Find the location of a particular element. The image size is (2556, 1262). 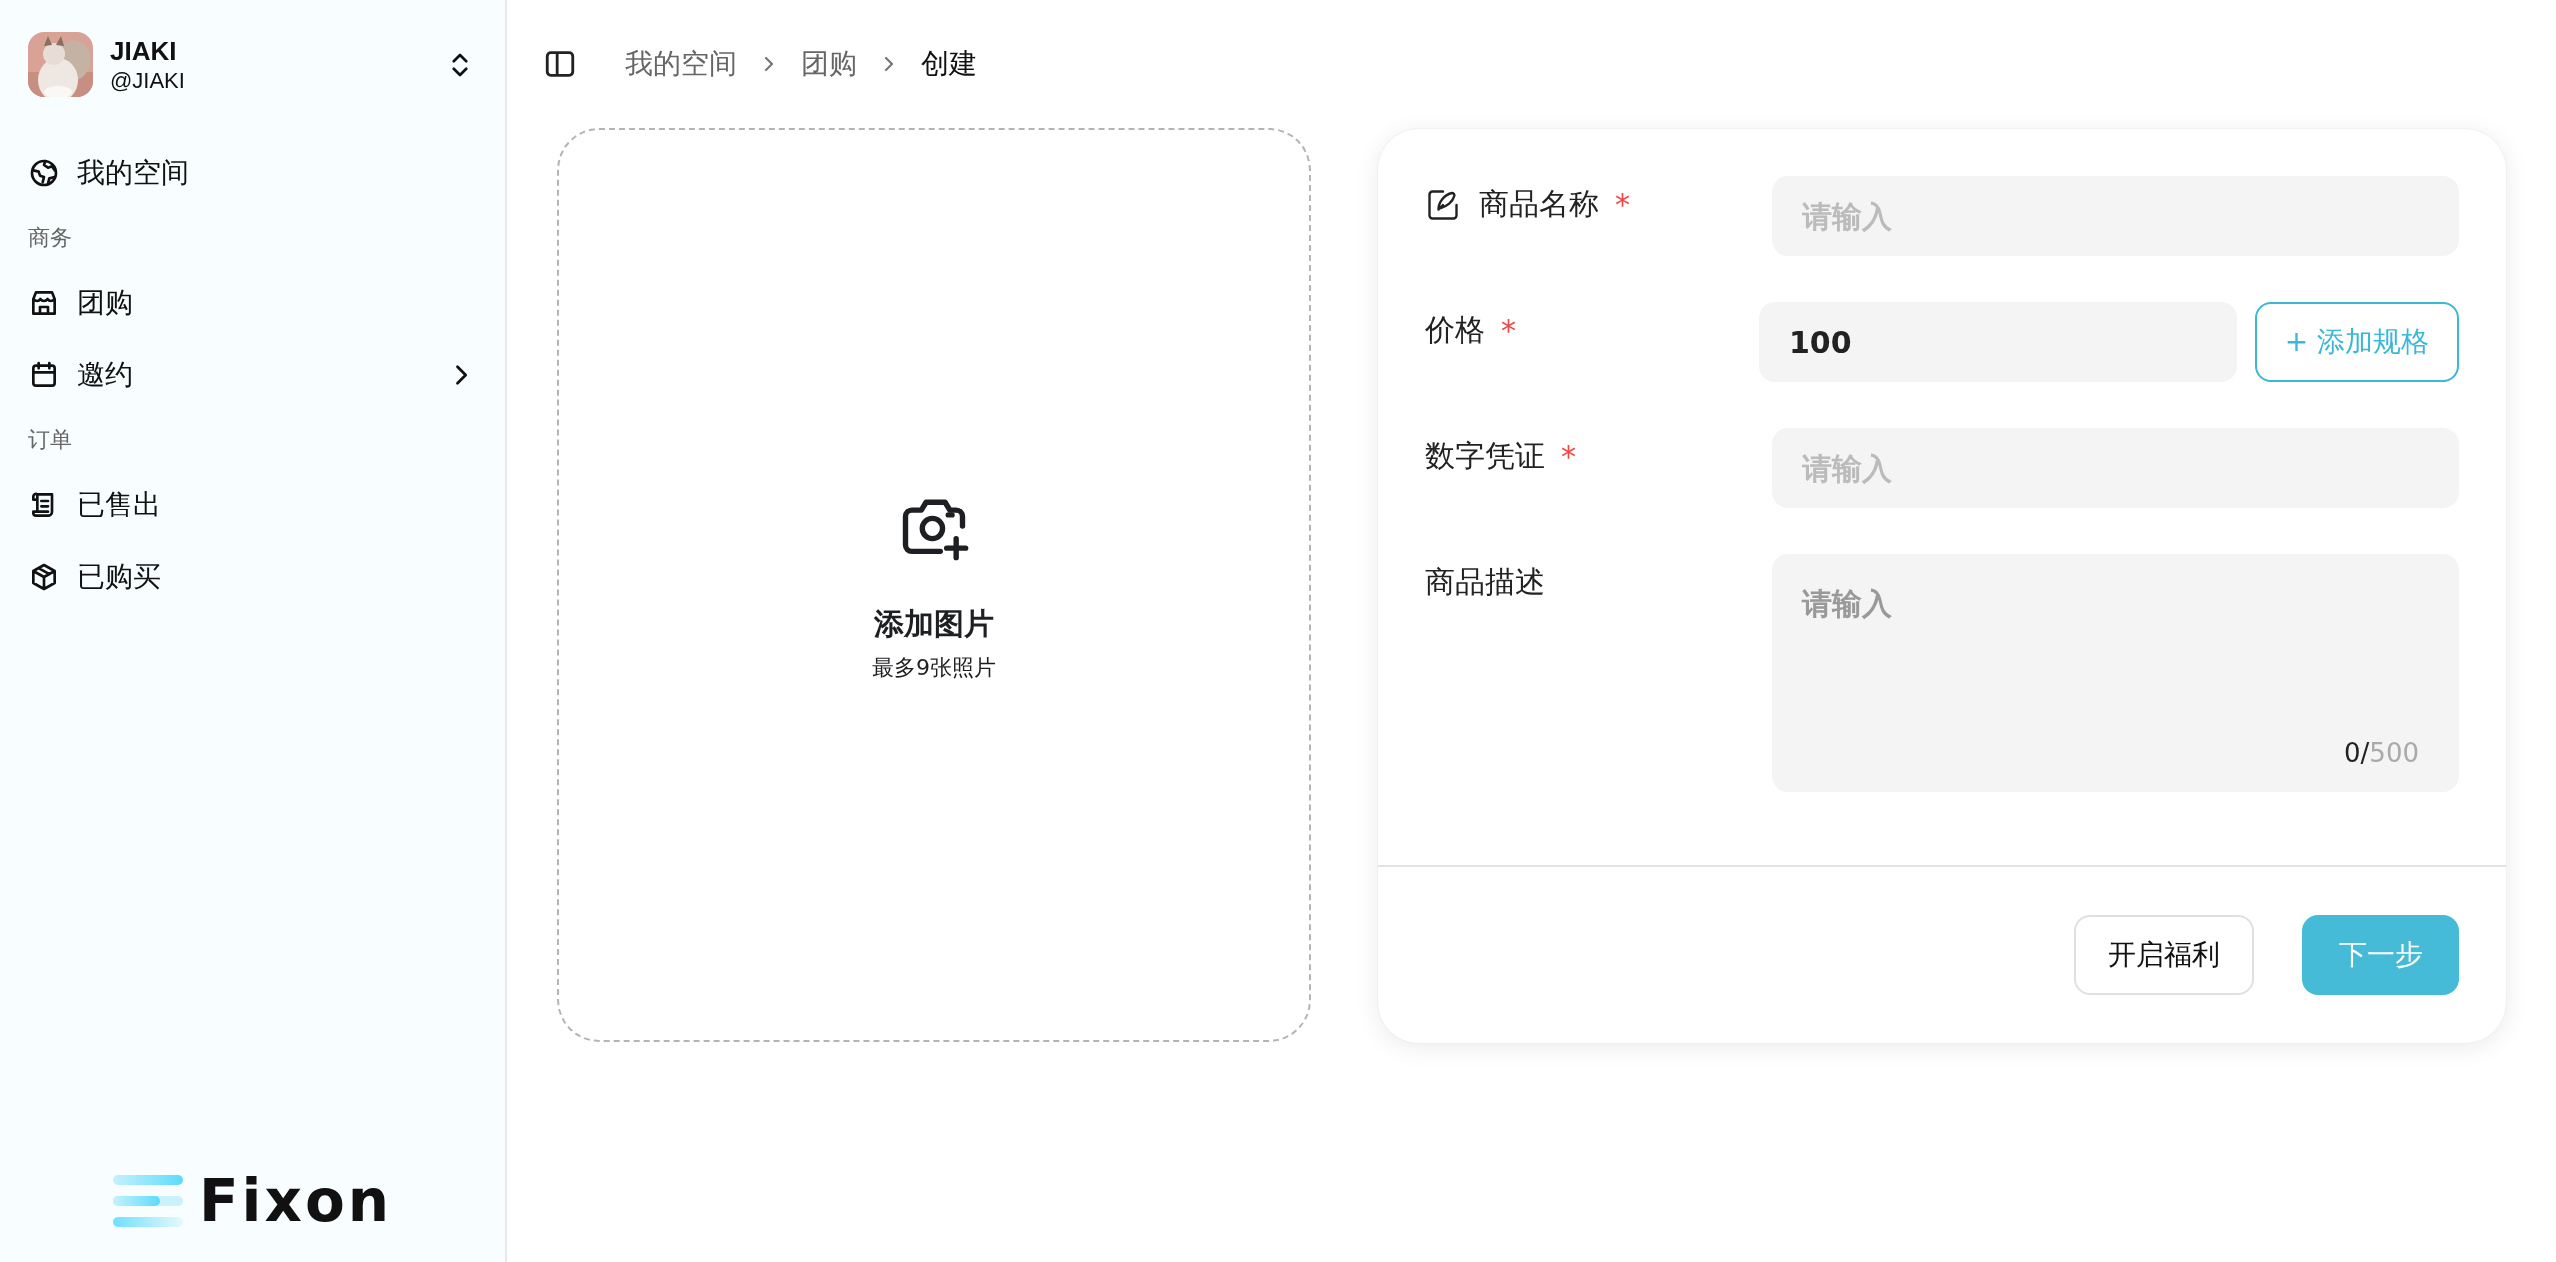

nav-item: 邀约 is located at coordinates (252, 375).